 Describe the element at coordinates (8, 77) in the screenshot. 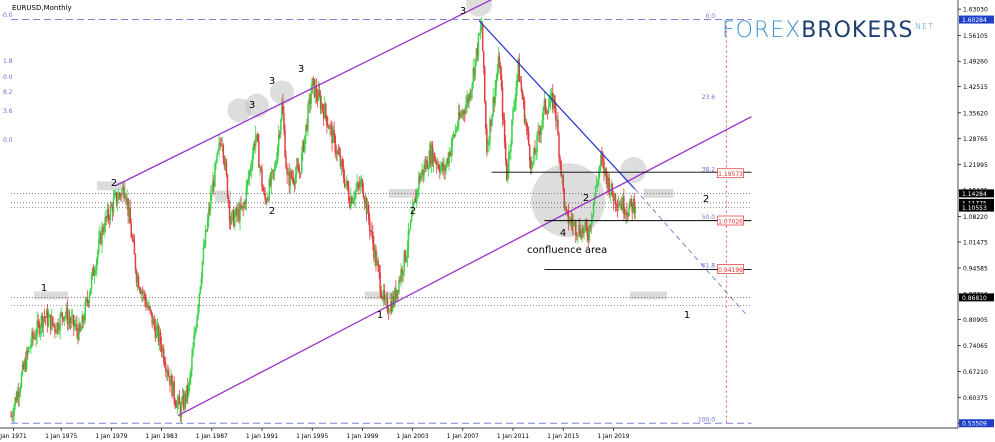

I see `left-fibo-label-3: 0.0` at that location.